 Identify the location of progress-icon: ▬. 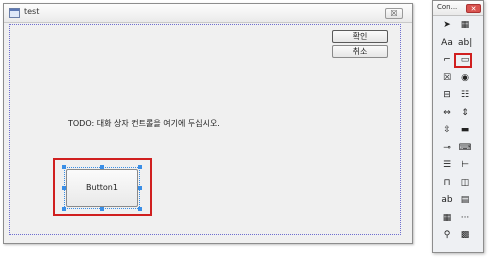
(465, 130).